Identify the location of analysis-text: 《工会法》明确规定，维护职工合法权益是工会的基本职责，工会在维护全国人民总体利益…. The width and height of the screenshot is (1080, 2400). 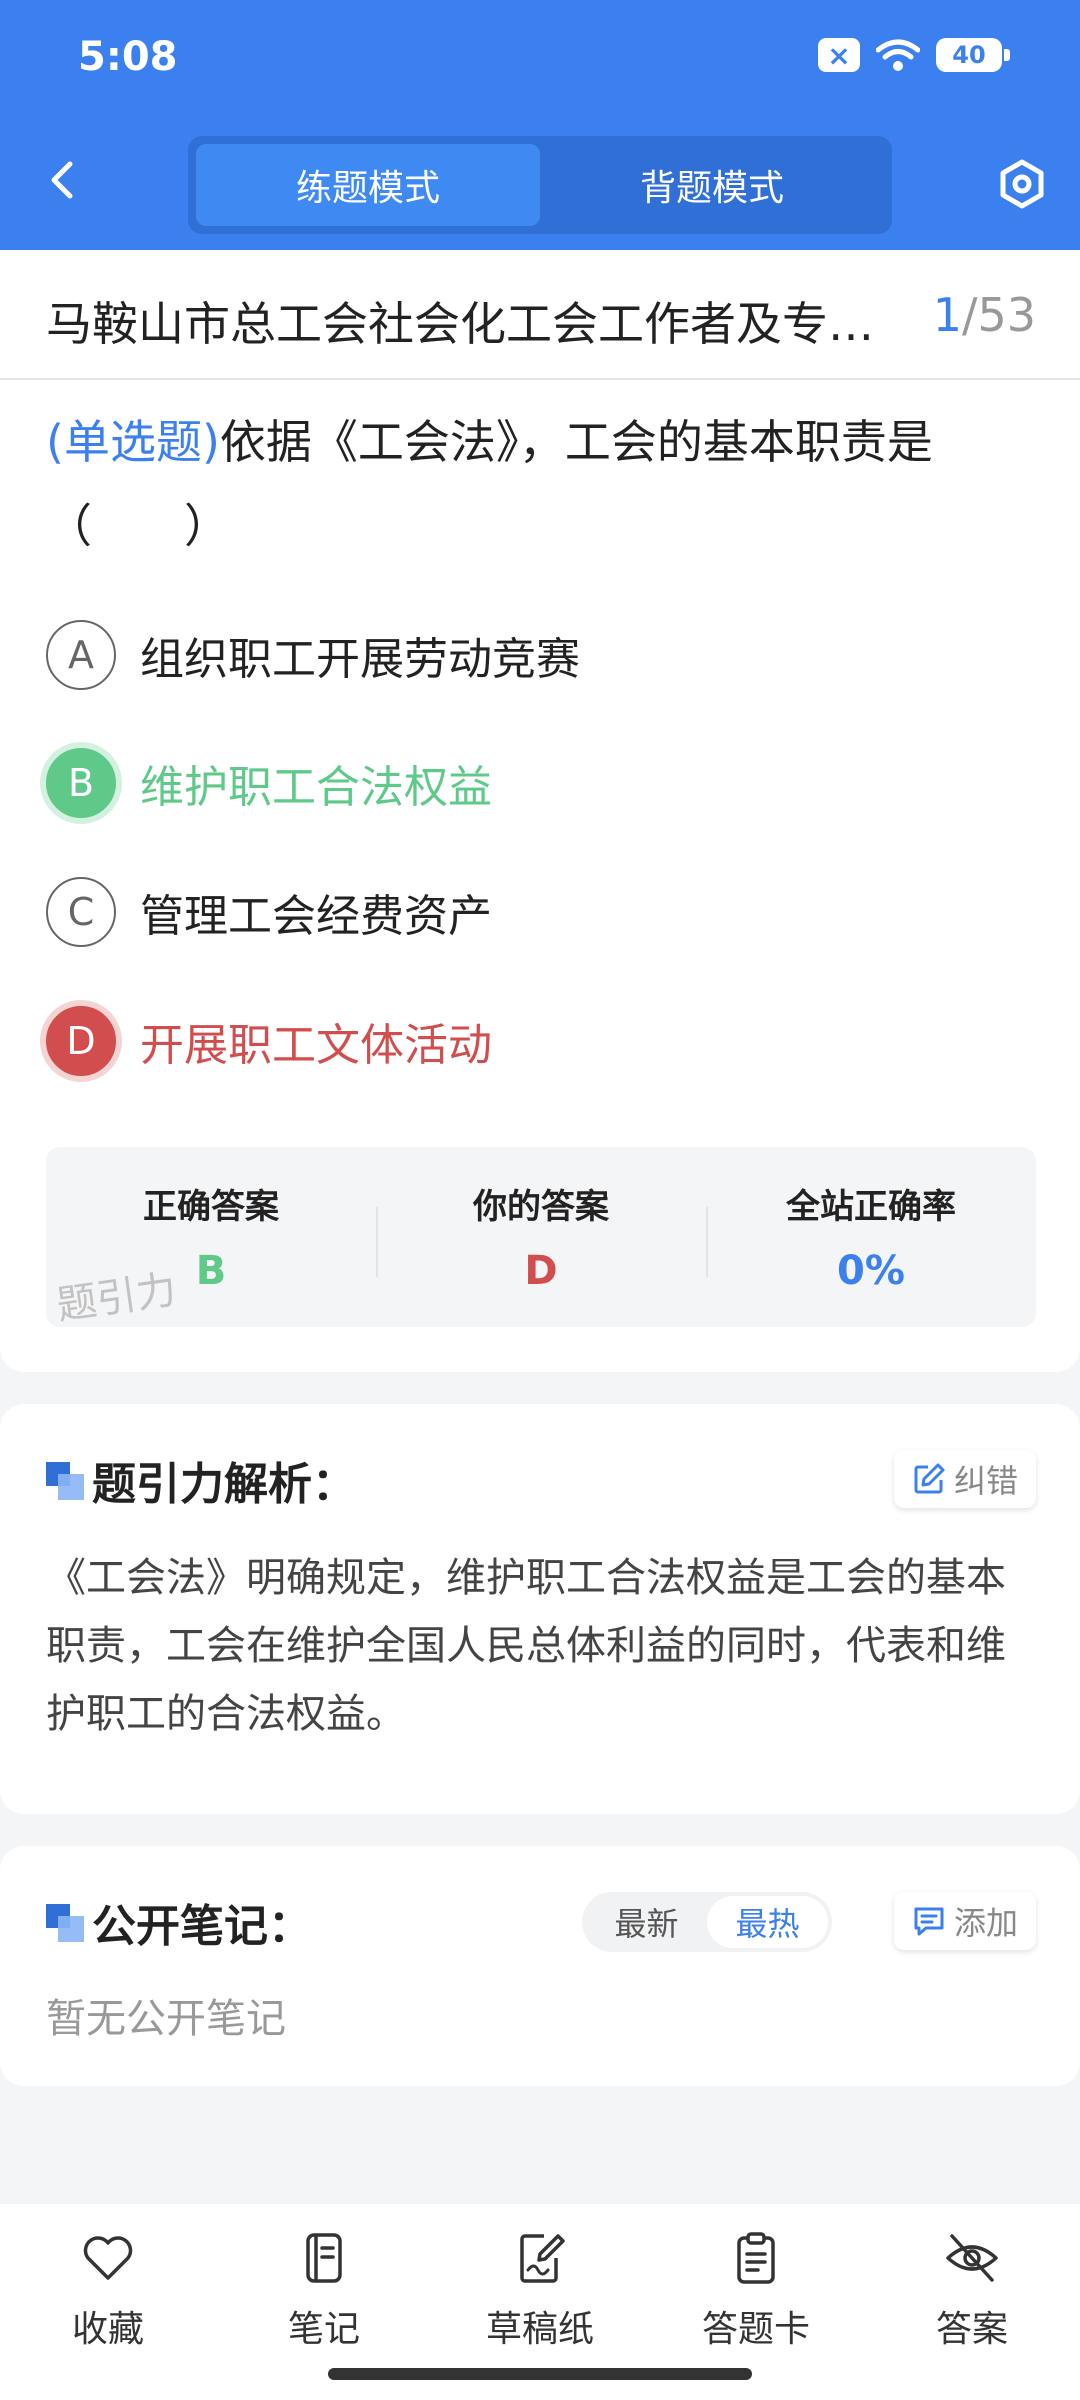
(526, 1646).